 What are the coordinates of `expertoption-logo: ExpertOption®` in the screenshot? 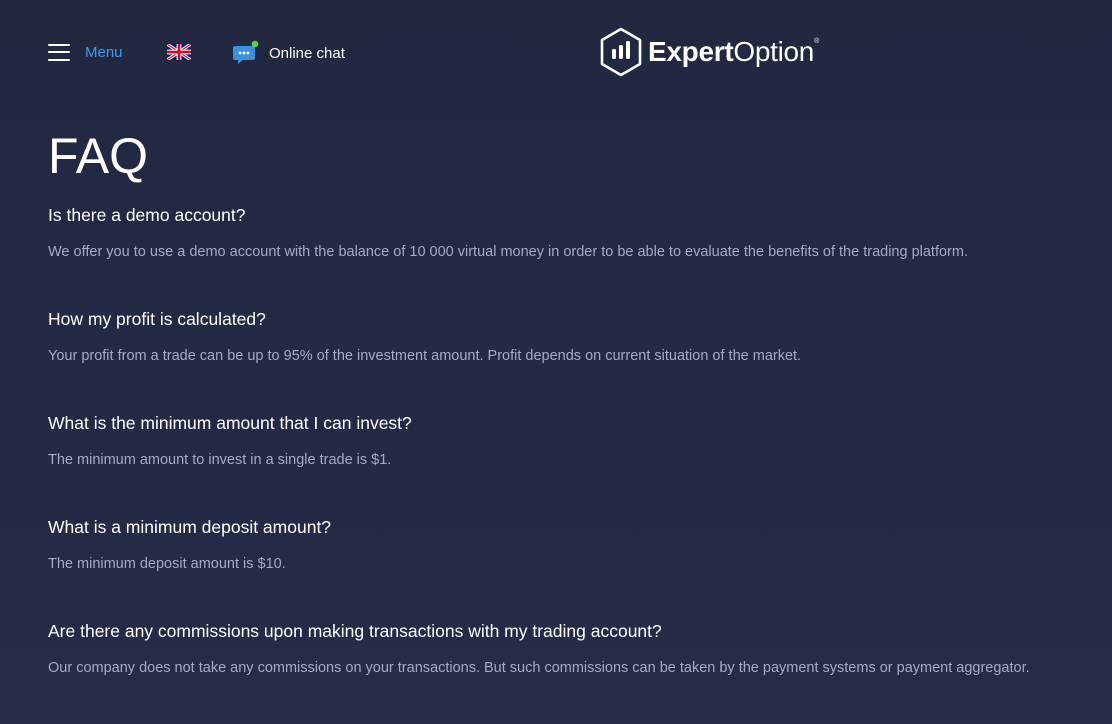 It's located at (709, 52).